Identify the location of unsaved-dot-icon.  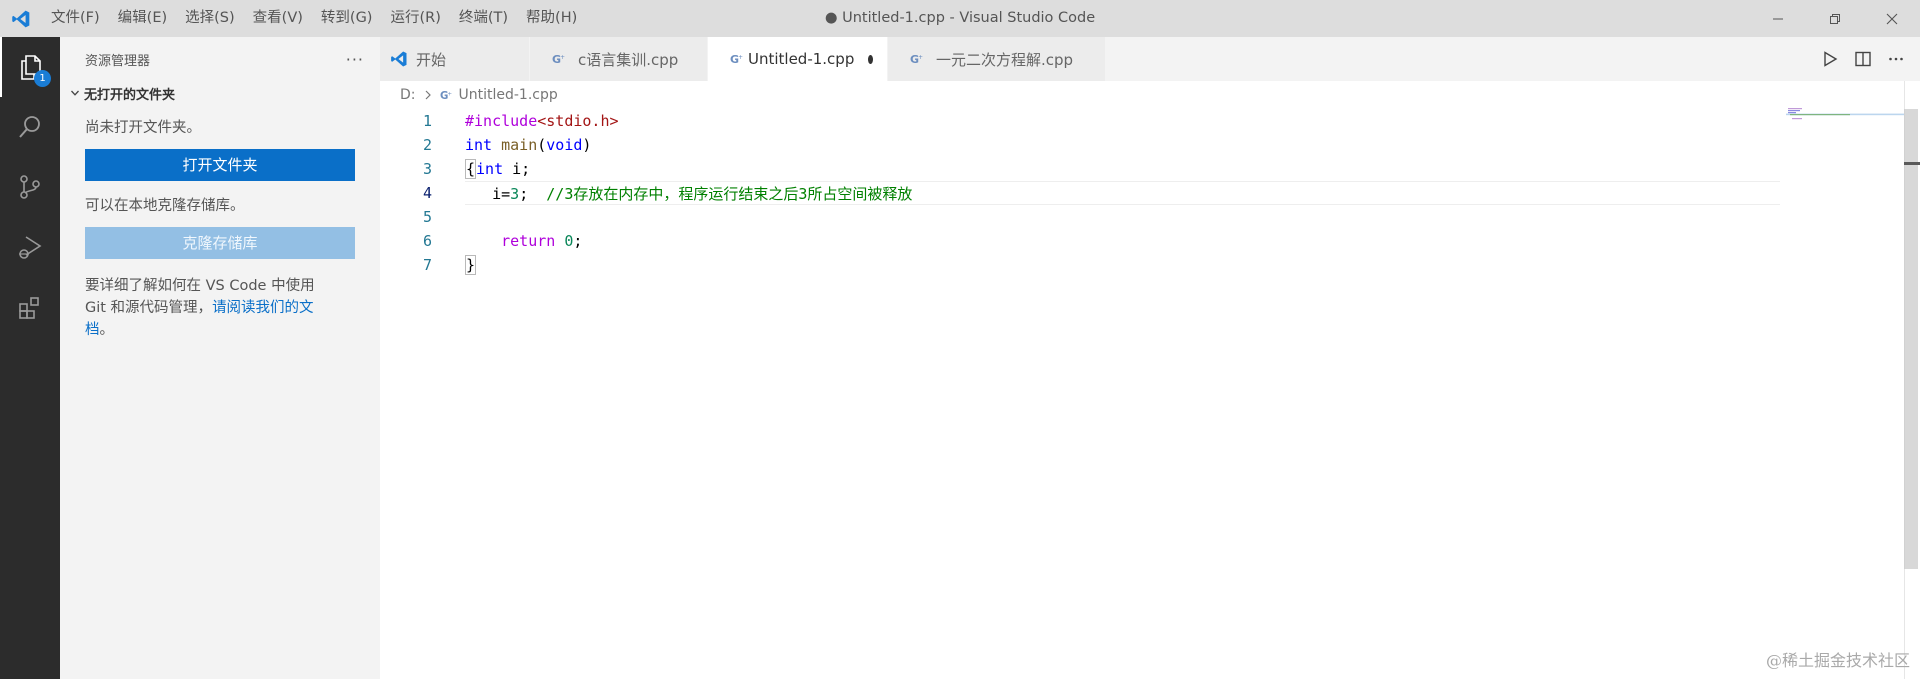
(870, 59).